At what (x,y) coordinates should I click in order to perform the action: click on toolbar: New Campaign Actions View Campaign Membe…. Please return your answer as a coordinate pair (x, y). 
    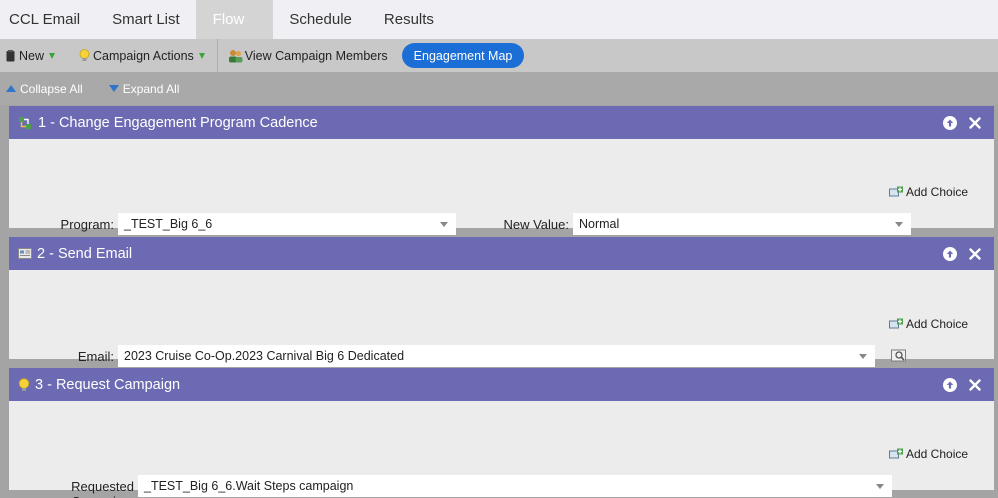
    Looking at the image, I should click on (499, 55).